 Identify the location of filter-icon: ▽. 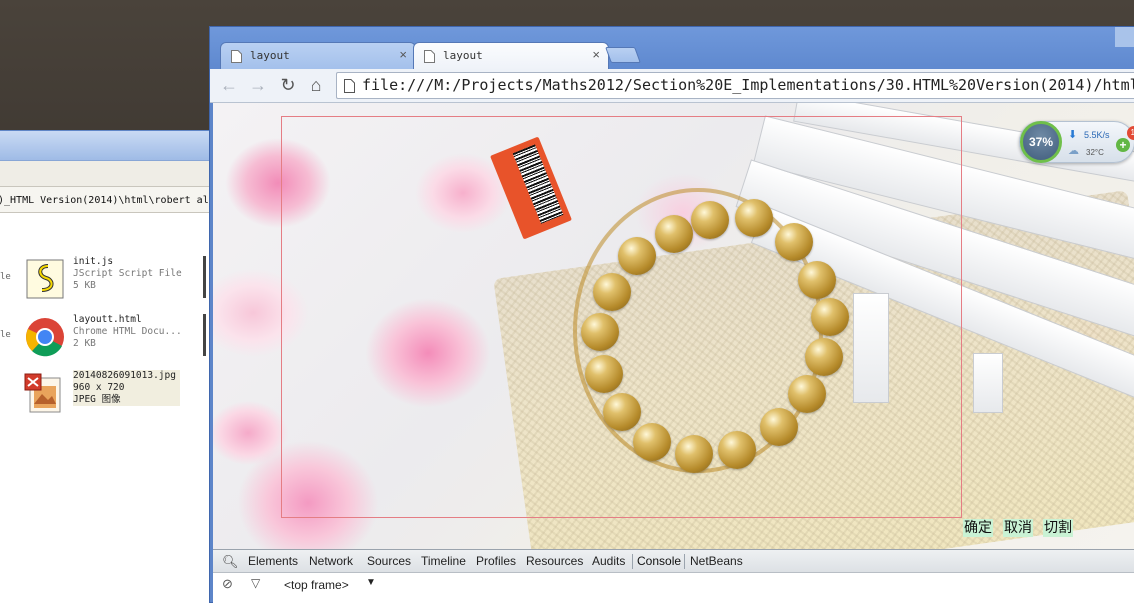
(255, 583).